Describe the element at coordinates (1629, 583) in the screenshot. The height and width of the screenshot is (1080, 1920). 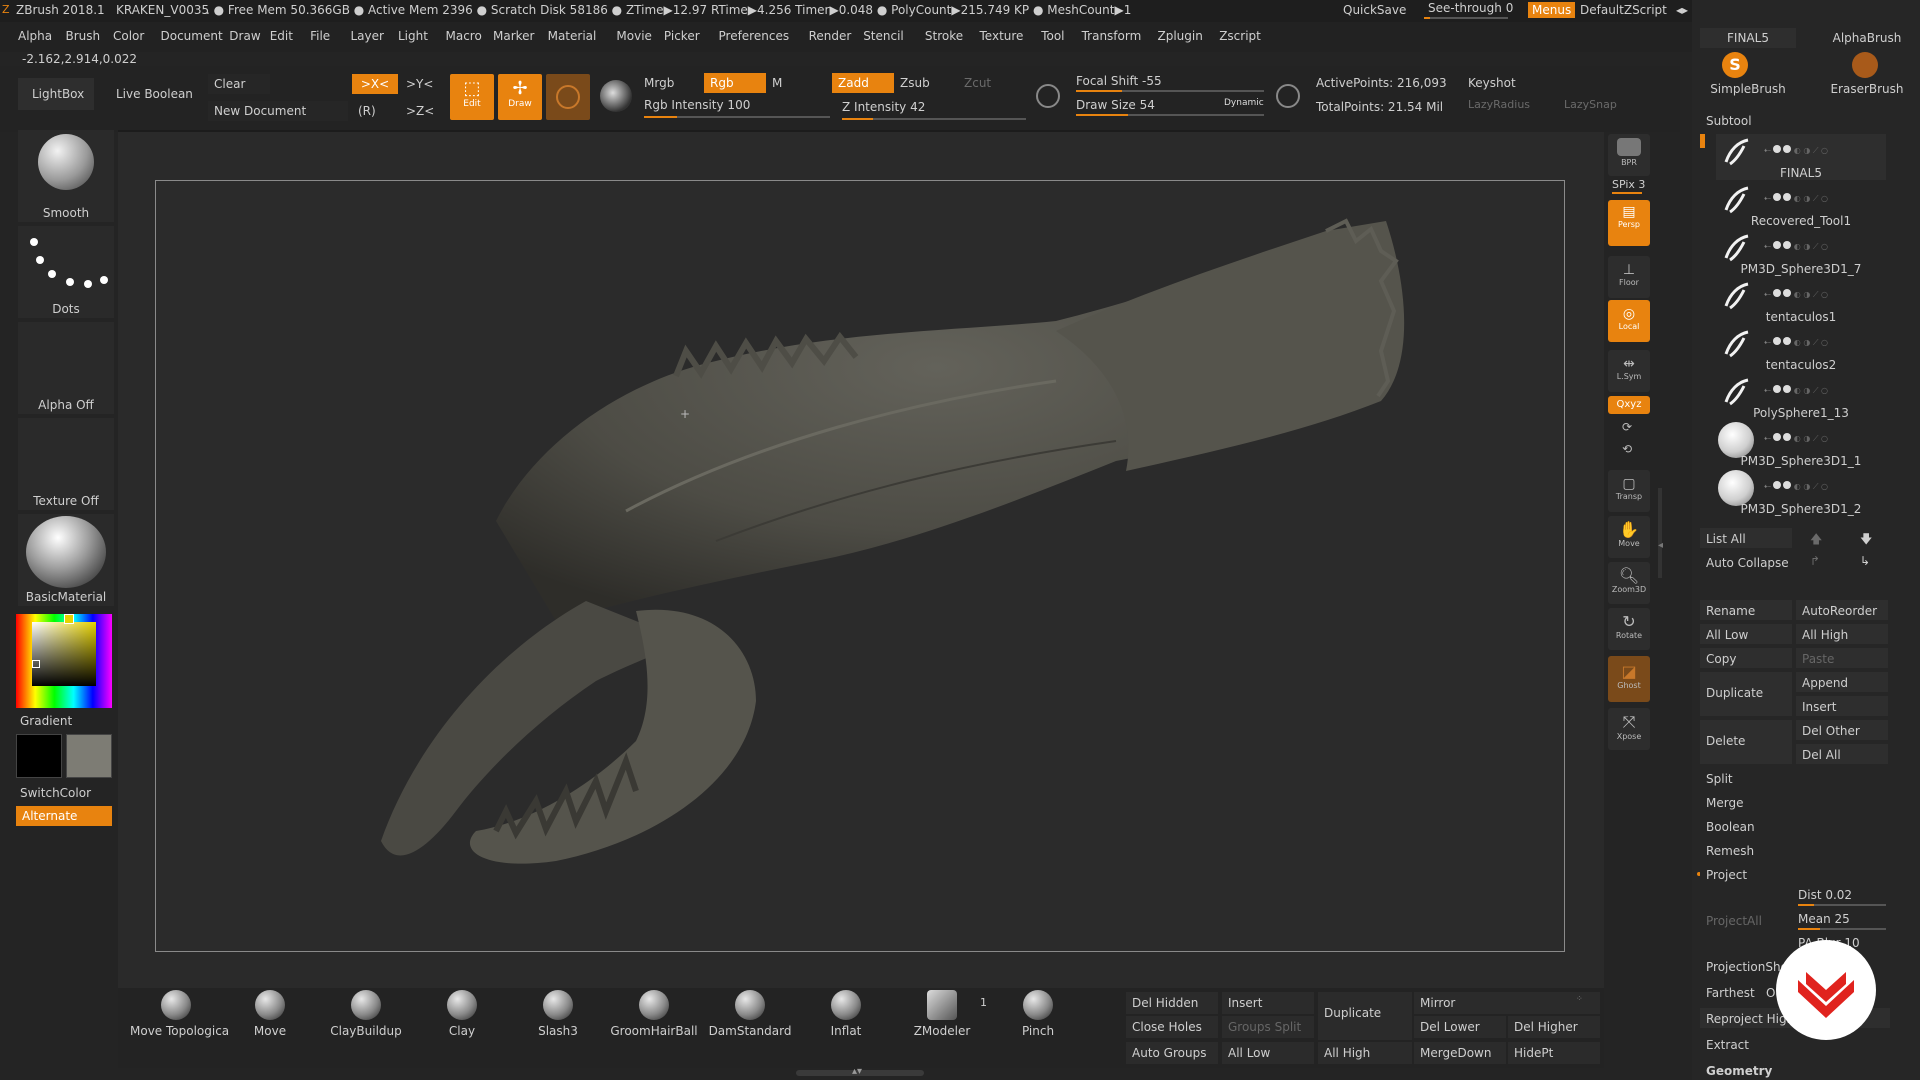
I see `zoom3d-button: 🔍︎ Zoom3D` at that location.